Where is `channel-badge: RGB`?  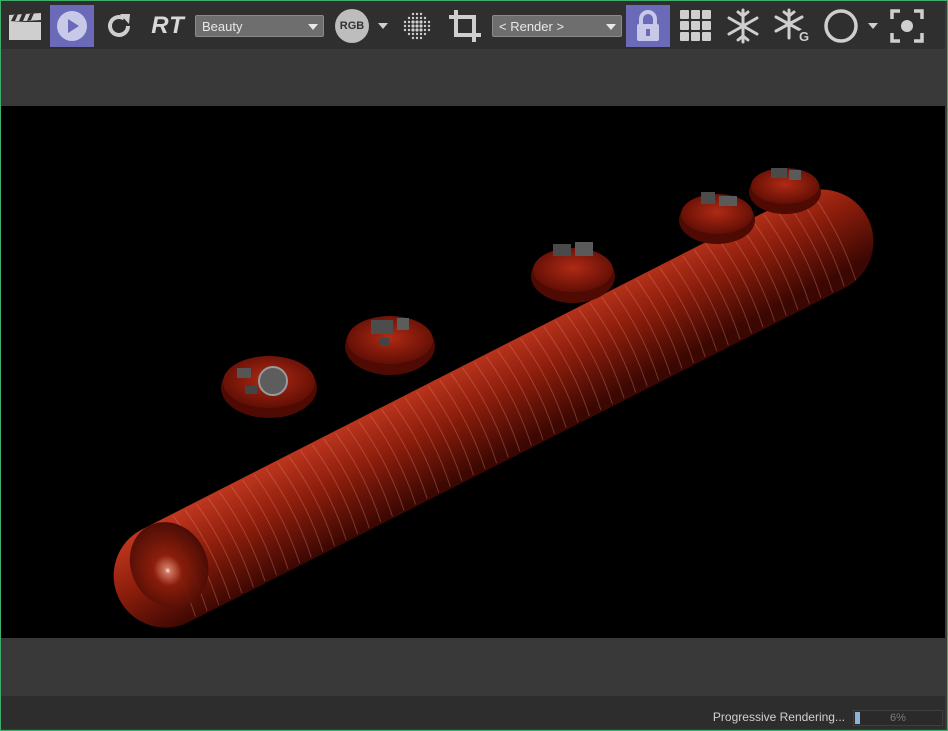 channel-badge: RGB is located at coordinates (352, 26).